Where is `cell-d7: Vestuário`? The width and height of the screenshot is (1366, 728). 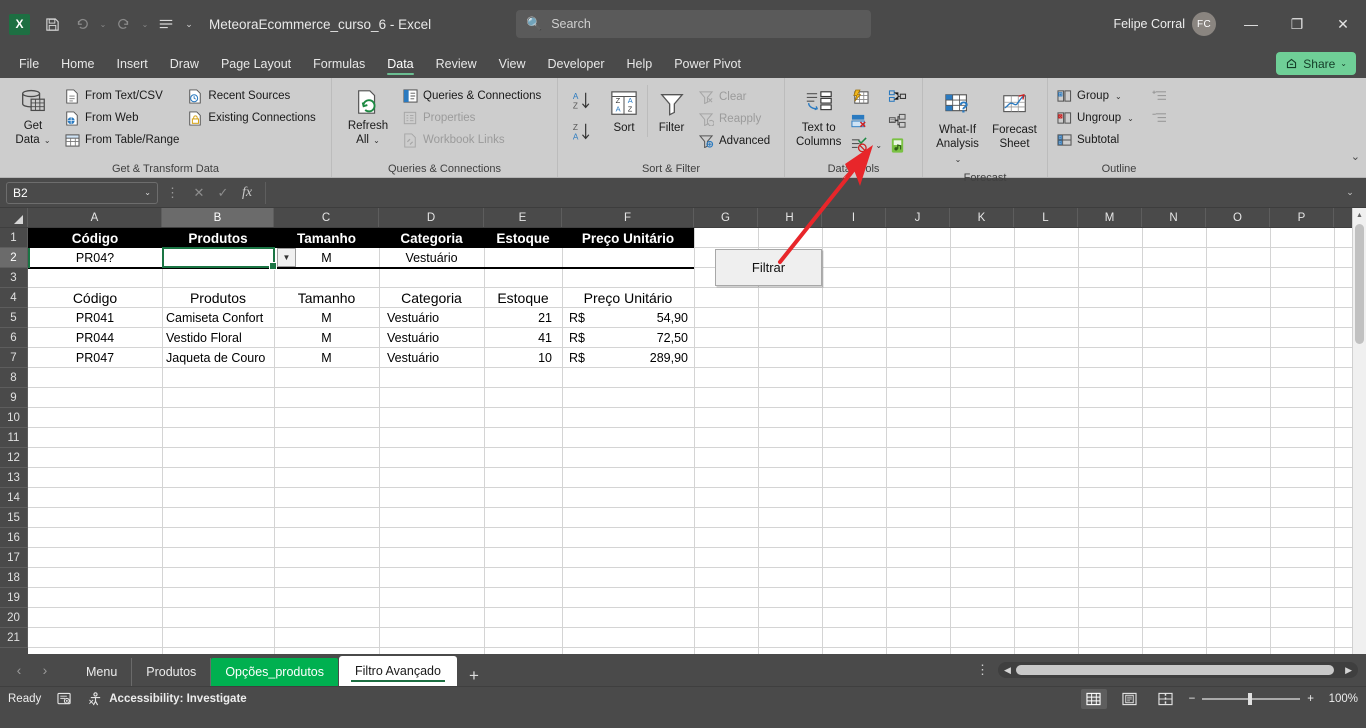
cell-d7: Vestuário is located at coordinates (431, 357).